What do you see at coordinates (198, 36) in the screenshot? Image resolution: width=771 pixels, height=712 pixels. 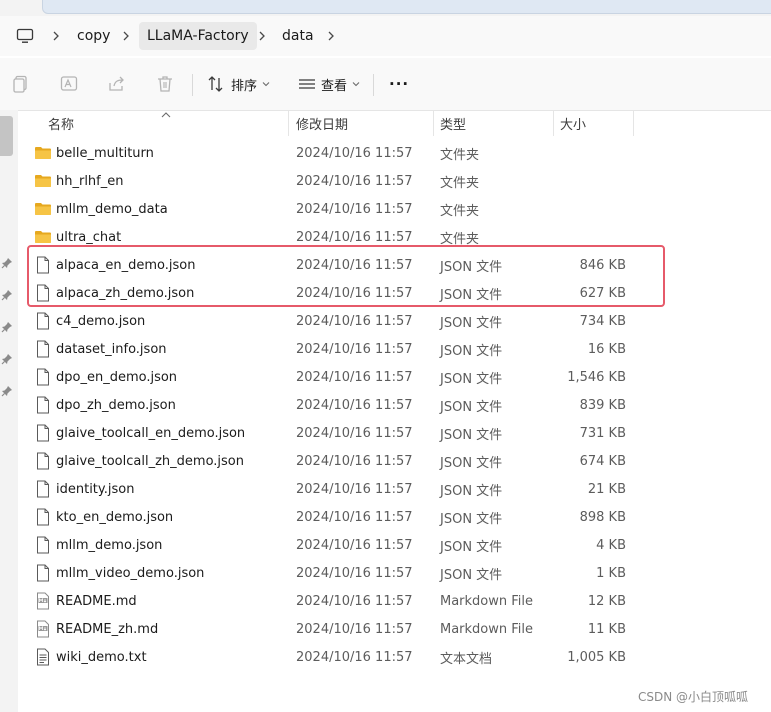 I see `breadcrumb-item-llama-factory: LLaMA-Factory` at bounding box center [198, 36].